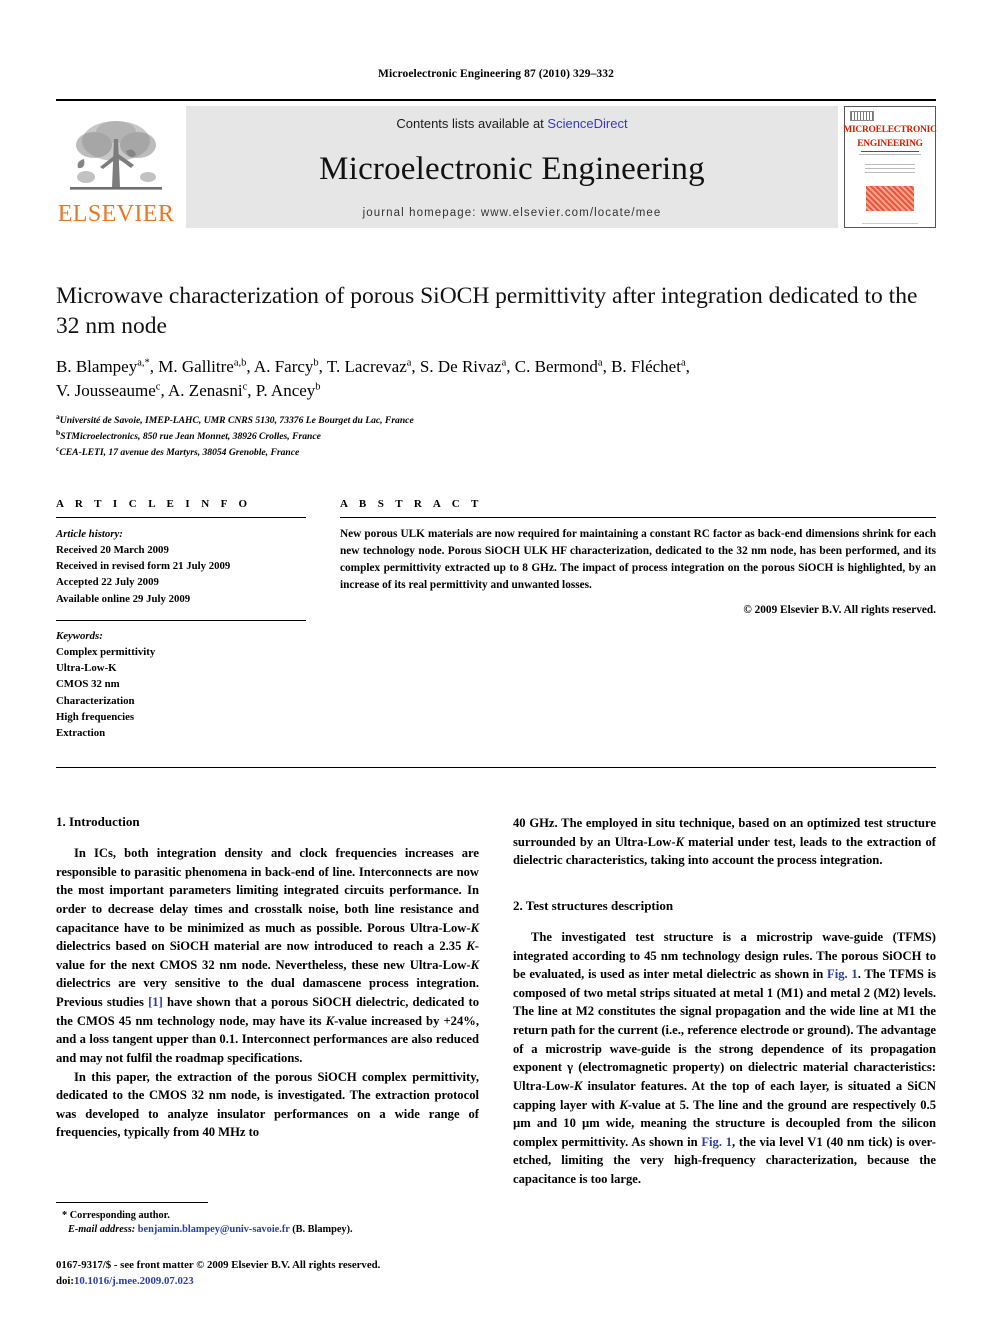  I want to click on section-heading-introduction: 1. Introduction, so click(98, 822).